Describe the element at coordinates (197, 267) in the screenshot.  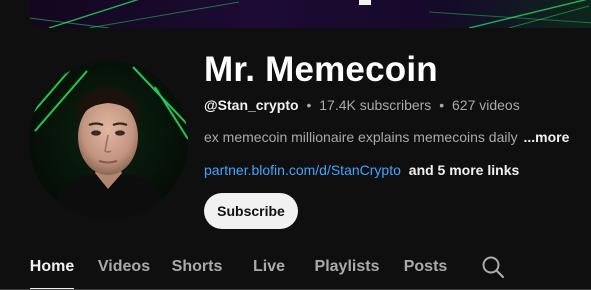
I see `tab-shorts: Shorts` at that location.